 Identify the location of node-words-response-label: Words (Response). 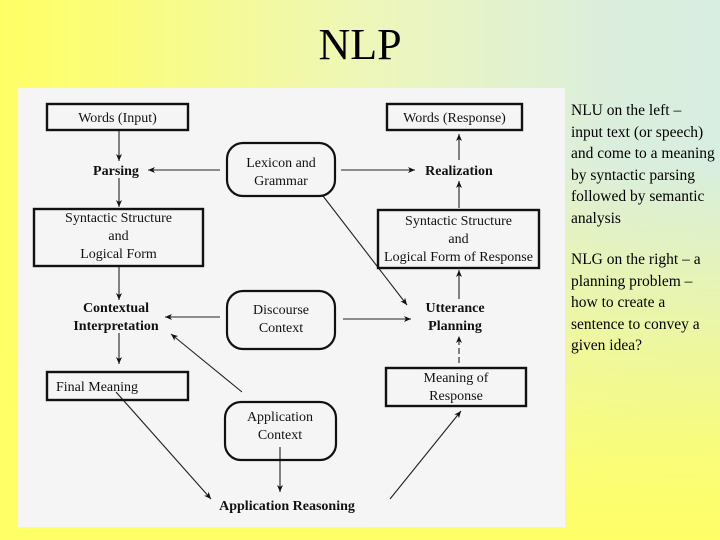
(454, 118).